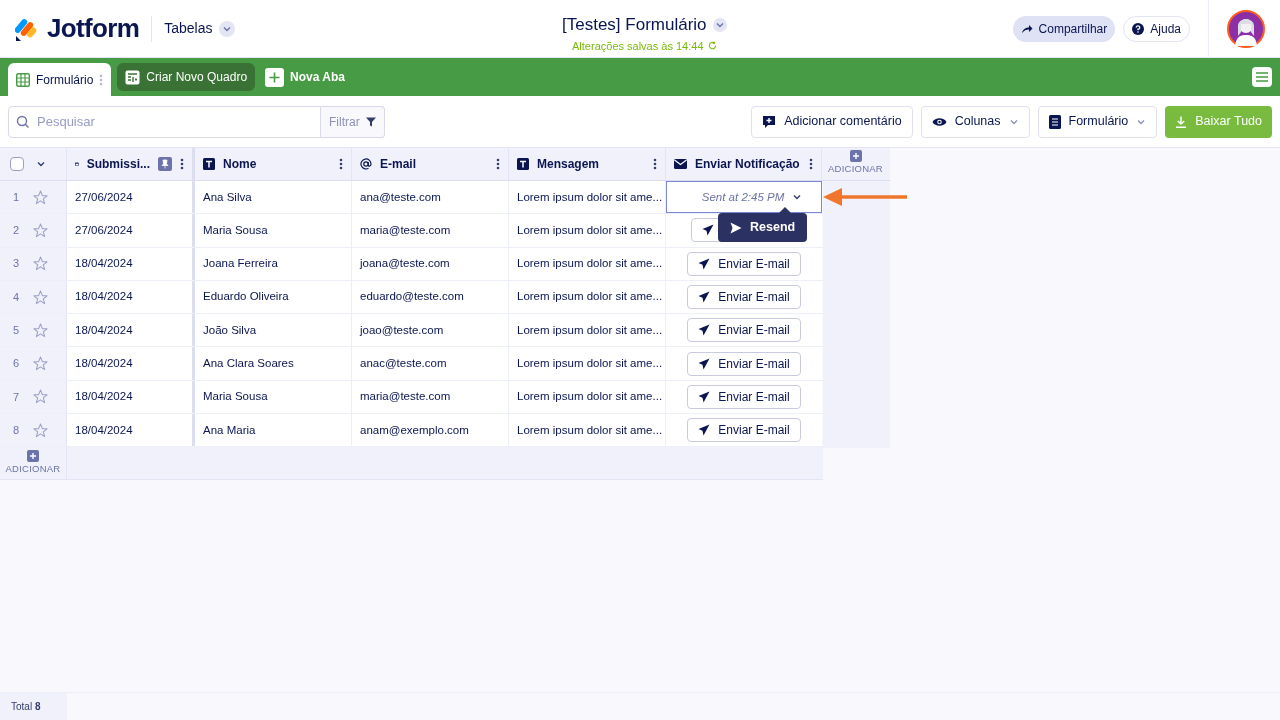 This screenshot has width=1280, height=720. What do you see at coordinates (366, 164) in the screenshot?
I see `at-icon` at bounding box center [366, 164].